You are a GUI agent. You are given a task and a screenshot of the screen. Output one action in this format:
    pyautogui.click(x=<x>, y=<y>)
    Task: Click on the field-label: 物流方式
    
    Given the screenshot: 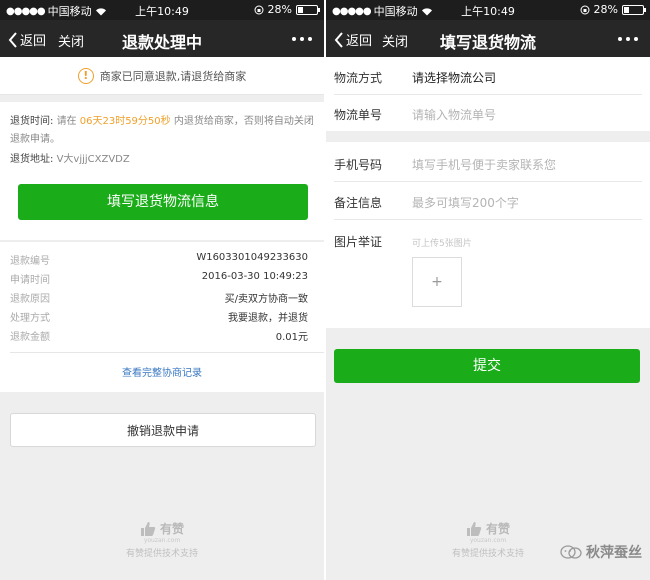 What is the action you would take?
    pyautogui.click(x=358, y=78)
    